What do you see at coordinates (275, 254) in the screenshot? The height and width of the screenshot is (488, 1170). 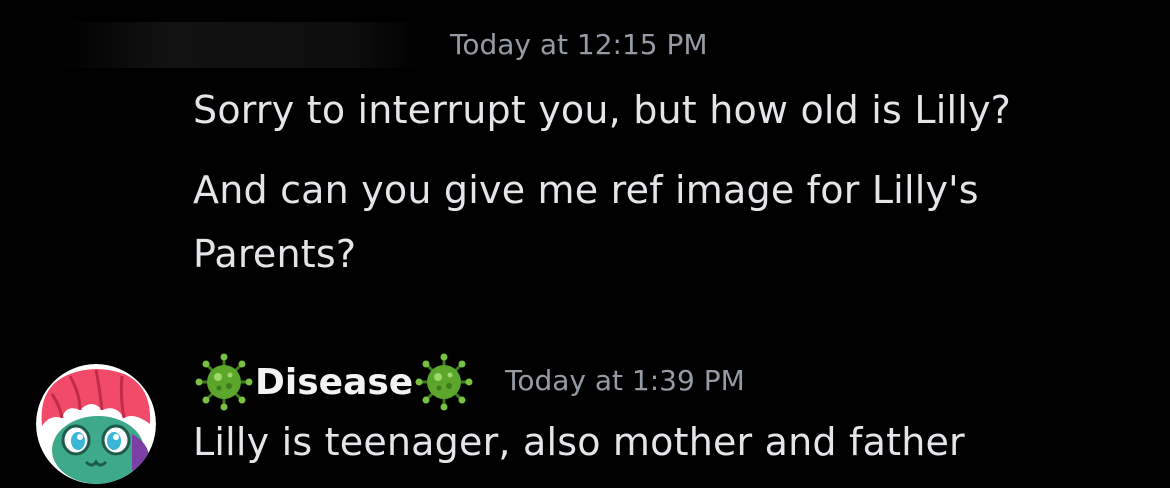 I see `message-text: Parents?` at bounding box center [275, 254].